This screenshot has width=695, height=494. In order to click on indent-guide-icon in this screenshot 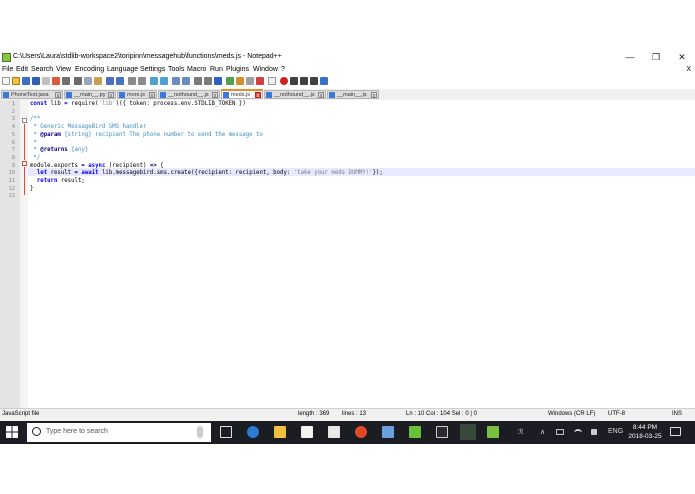, I will do `click(218, 81)`.